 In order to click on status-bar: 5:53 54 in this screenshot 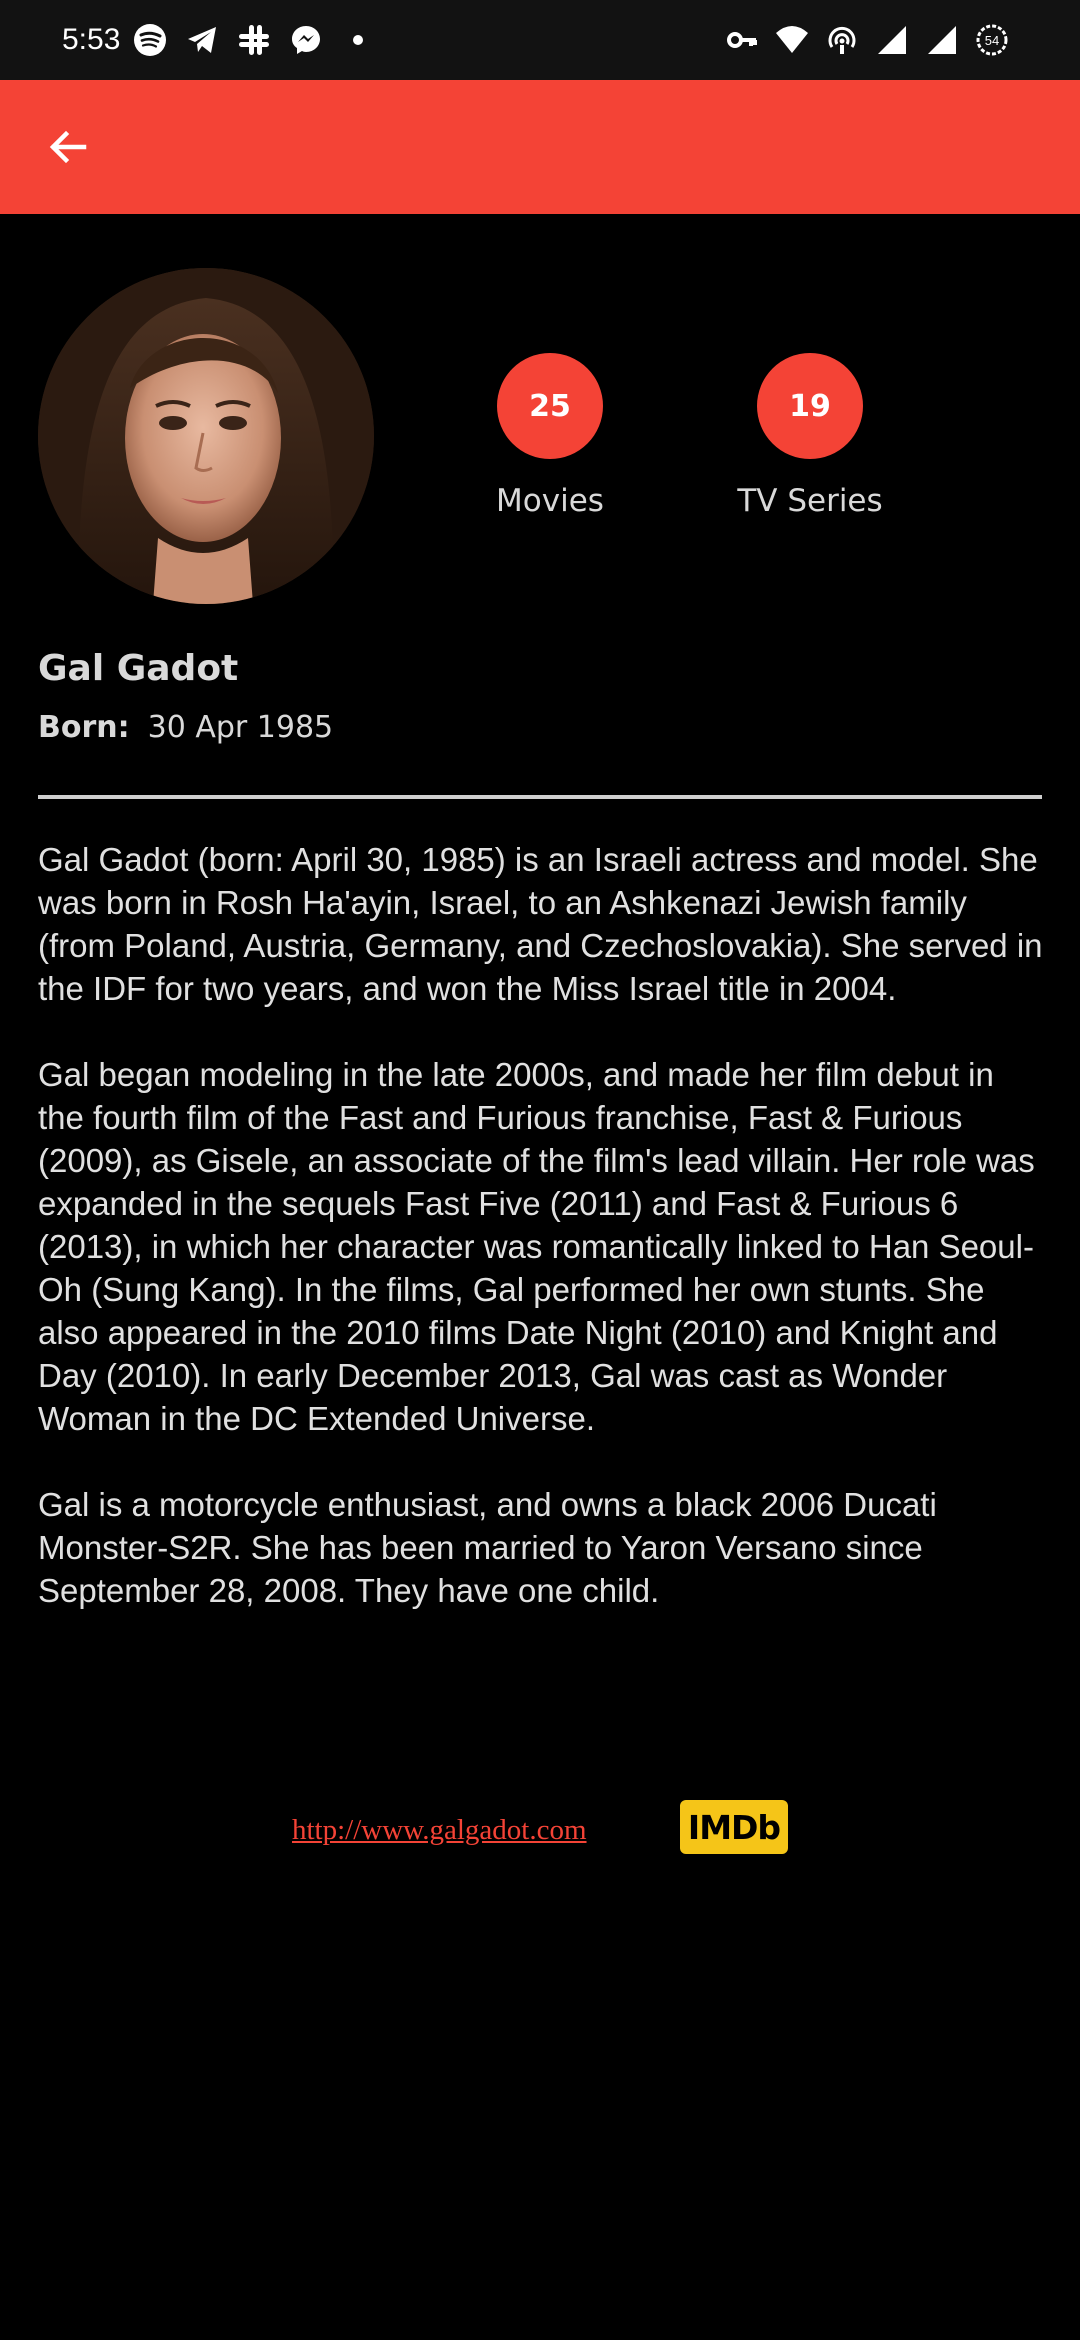, I will do `click(540, 40)`.